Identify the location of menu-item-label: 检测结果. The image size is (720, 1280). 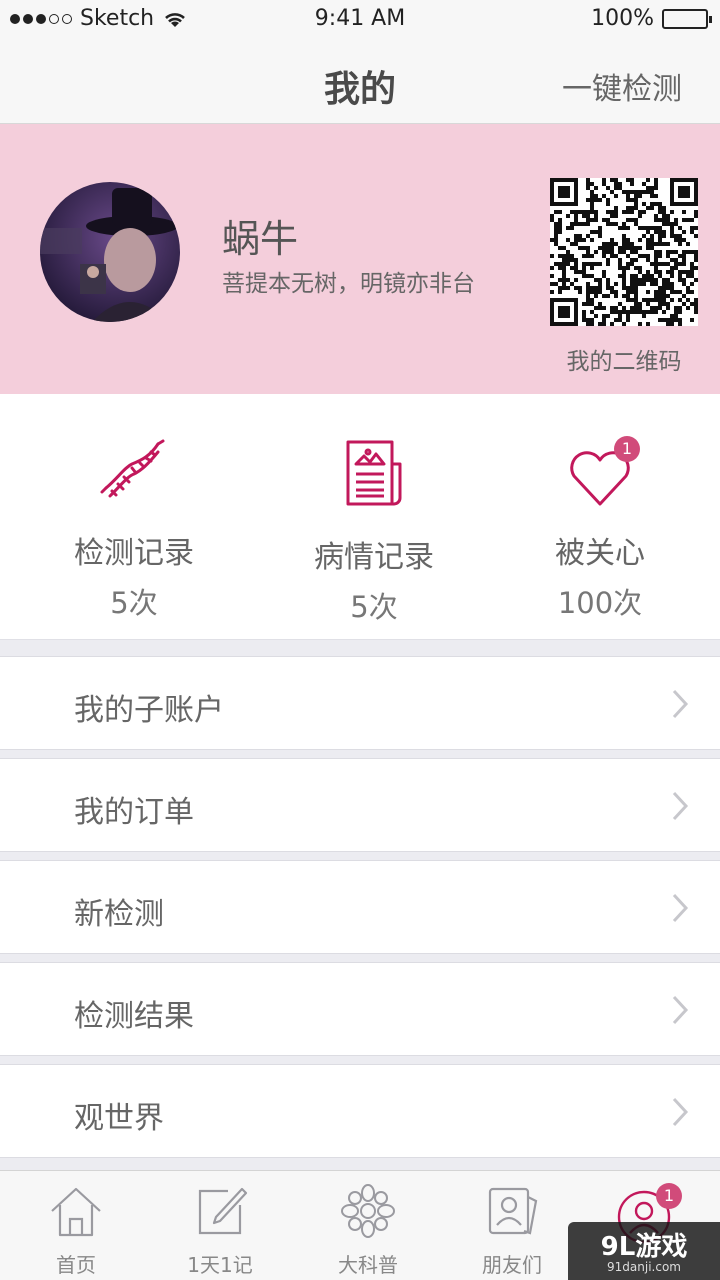
(134, 1016).